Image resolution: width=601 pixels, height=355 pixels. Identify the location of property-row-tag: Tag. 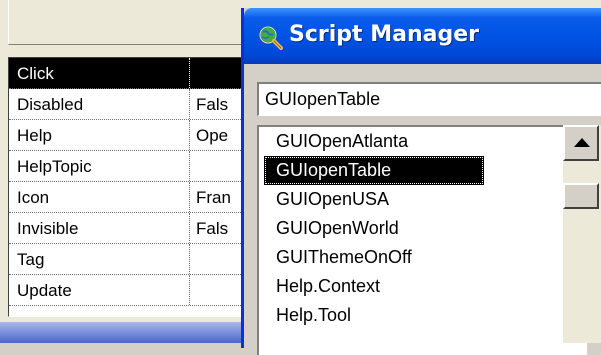
(129, 259).